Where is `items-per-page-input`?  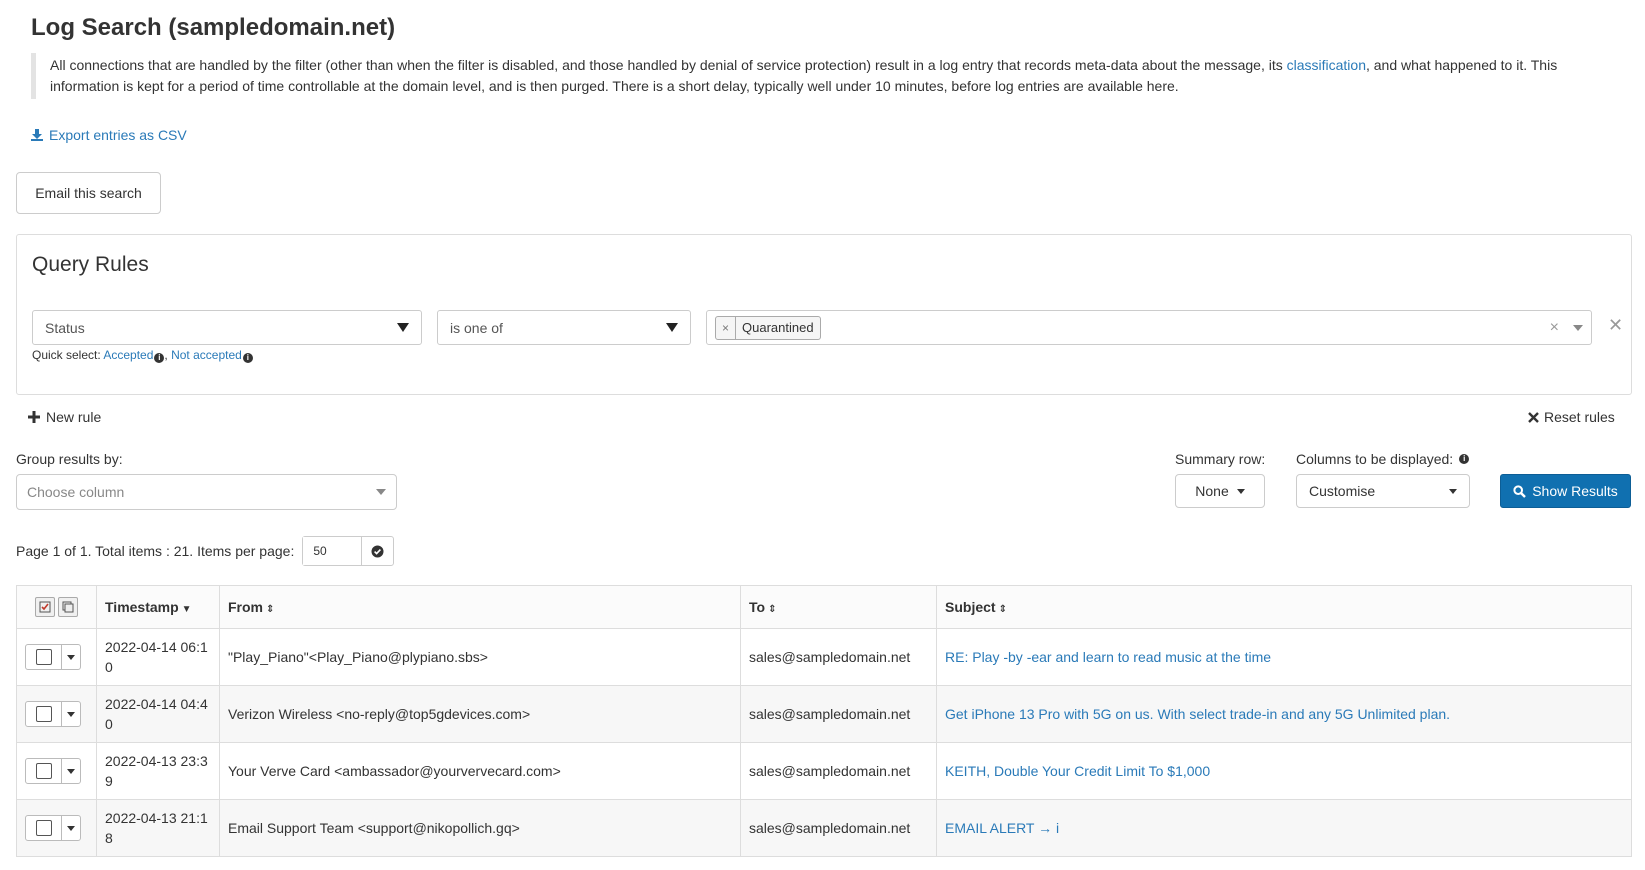
items-per-page-input is located at coordinates (332, 551).